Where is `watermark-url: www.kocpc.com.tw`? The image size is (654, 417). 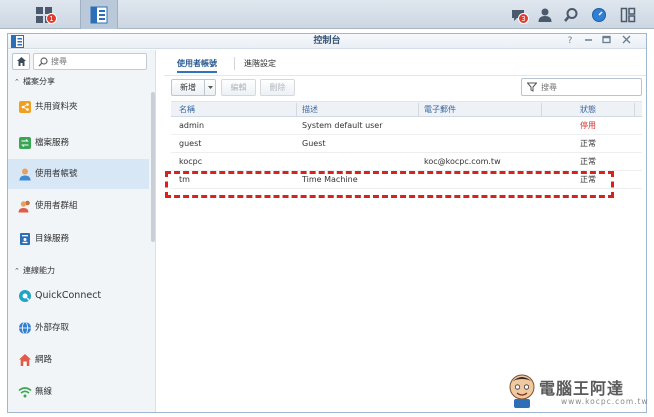 watermark-url: www.kocpc.com.tw is located at coordinates (605, 401).